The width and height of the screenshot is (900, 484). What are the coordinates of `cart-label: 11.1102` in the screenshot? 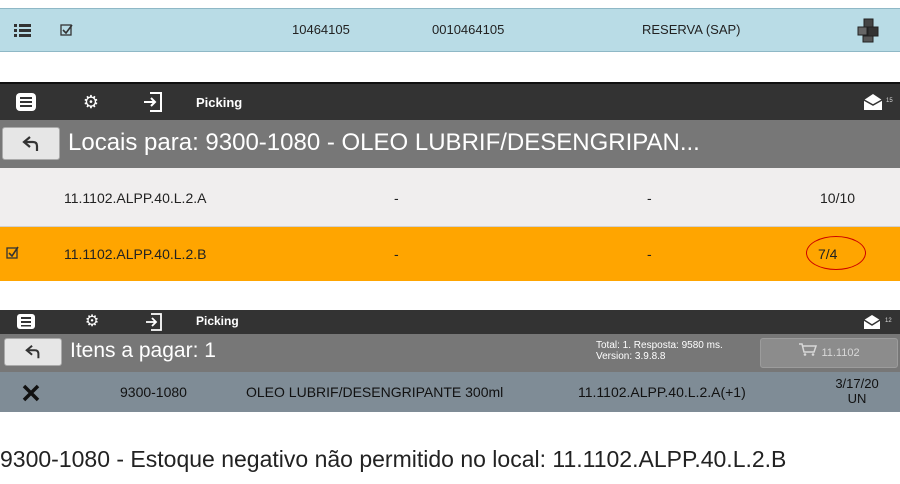 It's located at (840, 353).